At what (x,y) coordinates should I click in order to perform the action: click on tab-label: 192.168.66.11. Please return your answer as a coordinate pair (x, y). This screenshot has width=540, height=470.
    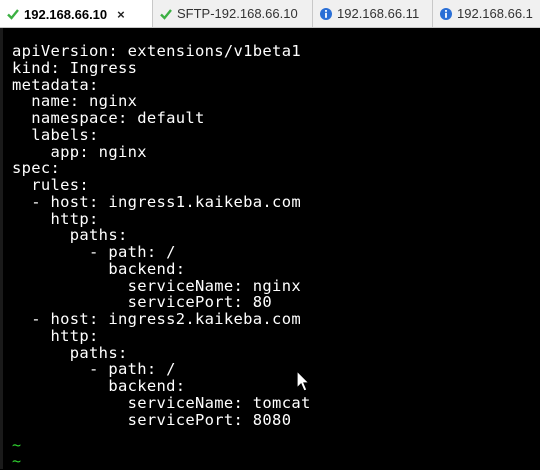
    Looking at the image, I should click on (378, 13).